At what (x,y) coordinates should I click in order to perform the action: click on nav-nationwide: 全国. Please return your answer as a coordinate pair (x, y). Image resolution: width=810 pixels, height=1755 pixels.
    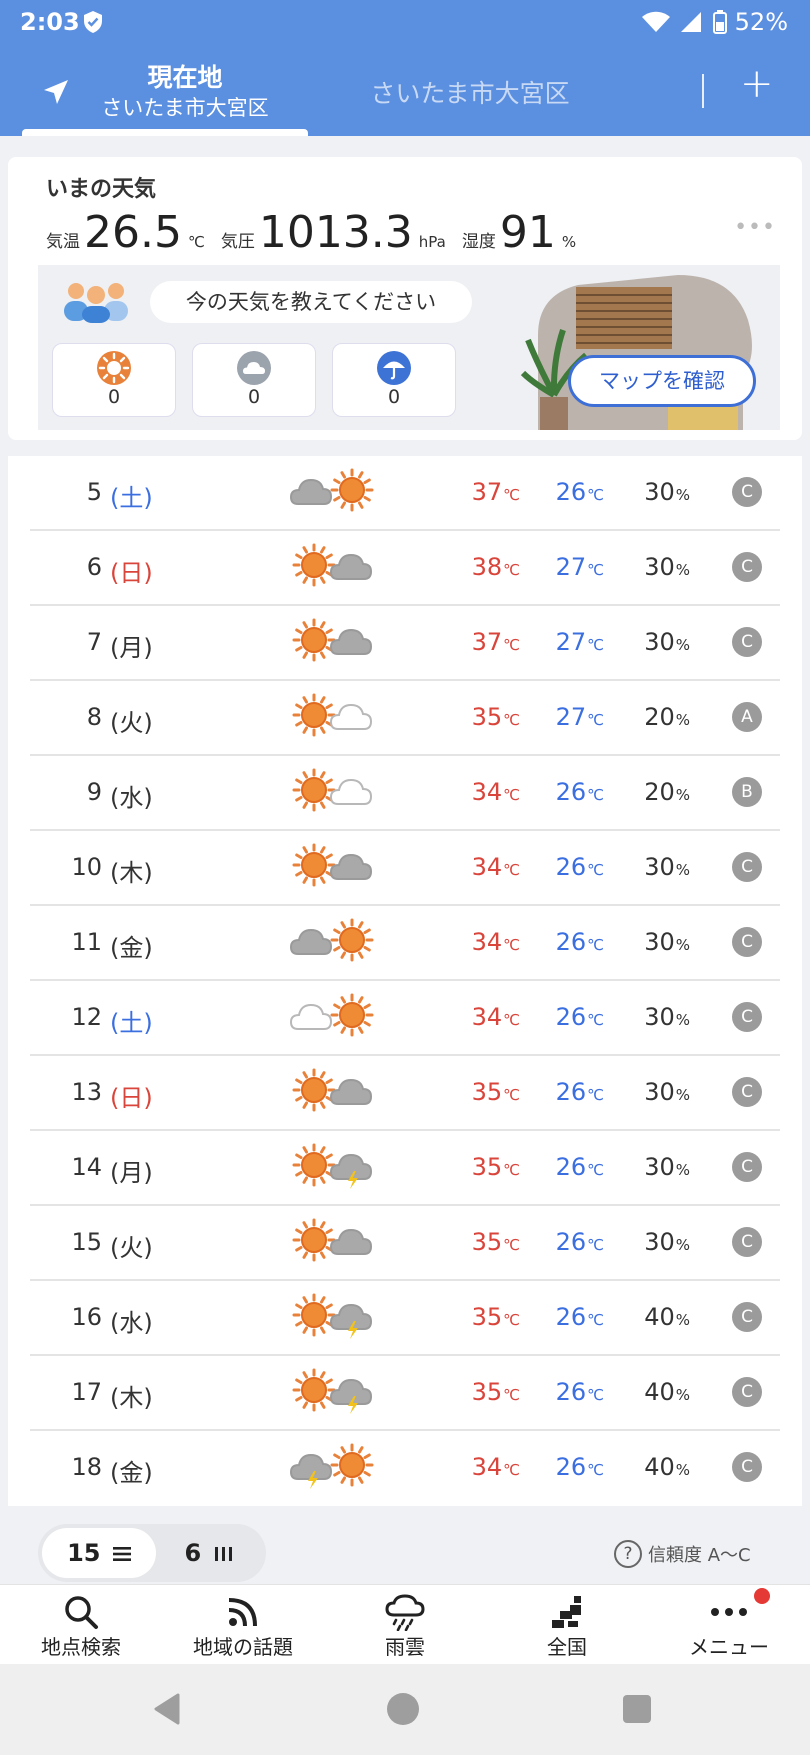
    Looking at the image, I should click on (567, 1625).